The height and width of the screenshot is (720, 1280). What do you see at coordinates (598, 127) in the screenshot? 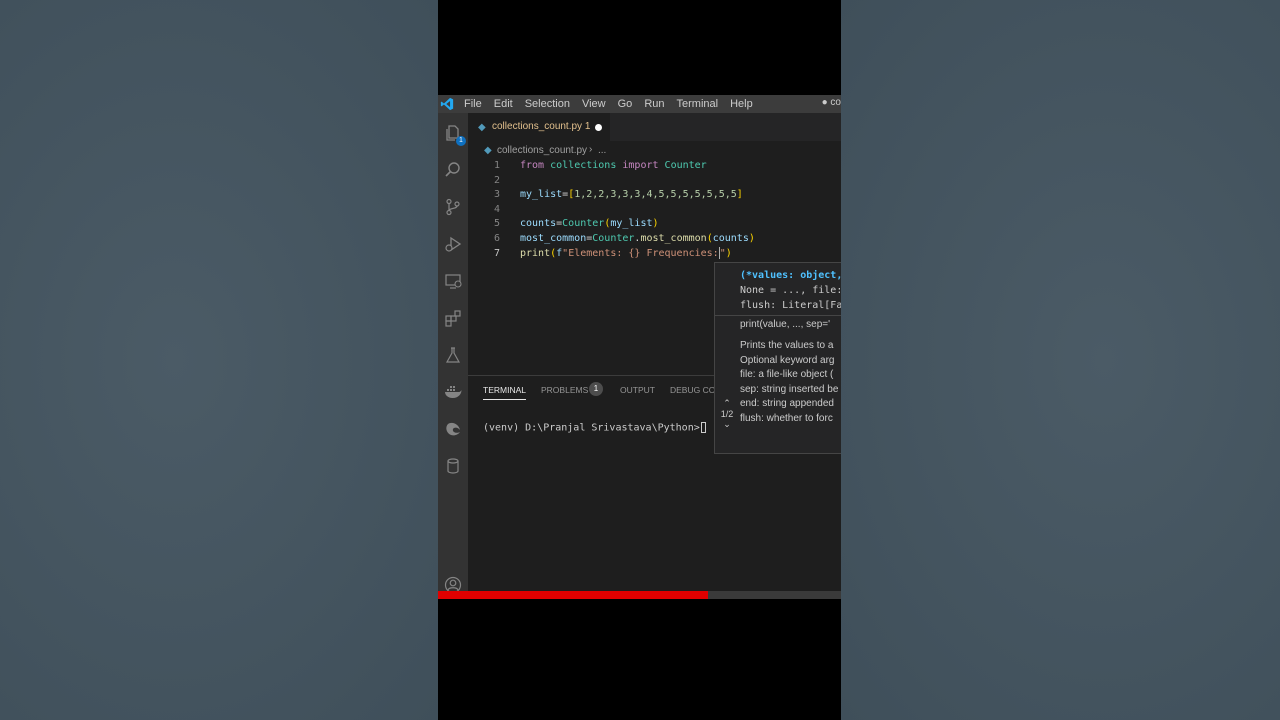
I see `unsaved-dot-icon` at bounding box center [598, 127].